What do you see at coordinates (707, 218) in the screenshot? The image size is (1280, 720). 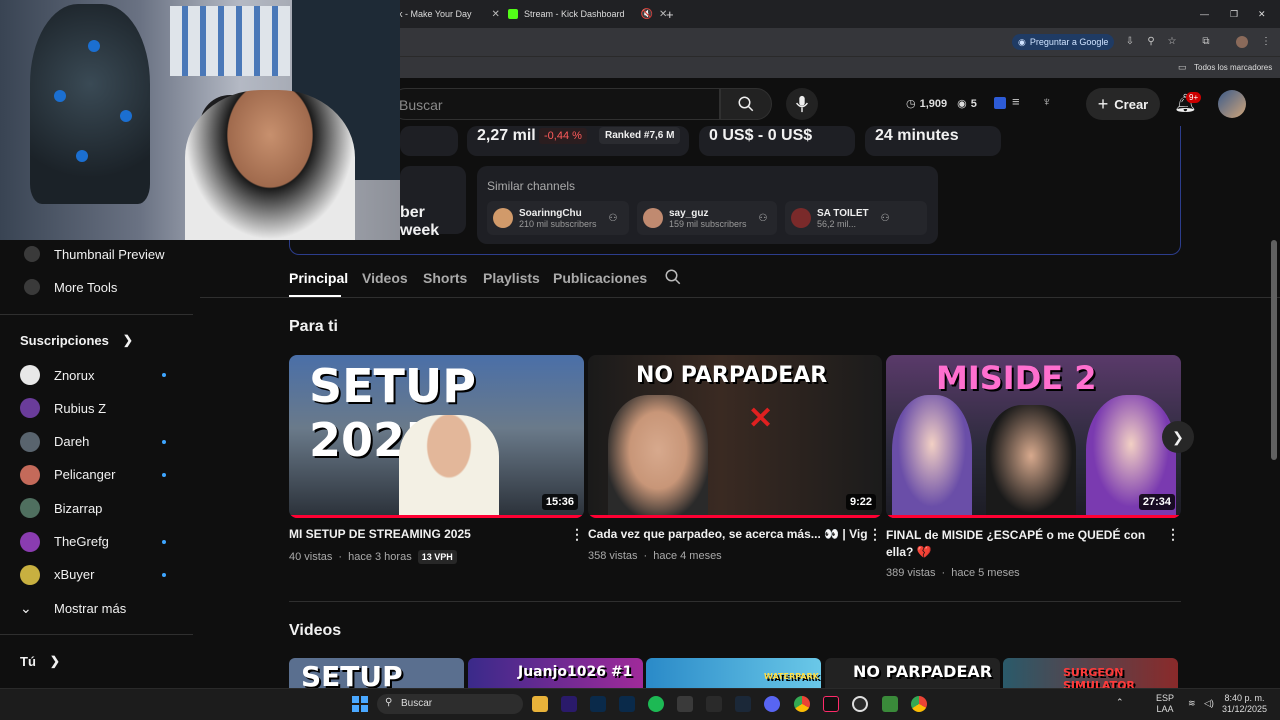 I see `similar-channel-item: say_guz 159 mil subscribers ⚇` at bounding box center [707, 218].